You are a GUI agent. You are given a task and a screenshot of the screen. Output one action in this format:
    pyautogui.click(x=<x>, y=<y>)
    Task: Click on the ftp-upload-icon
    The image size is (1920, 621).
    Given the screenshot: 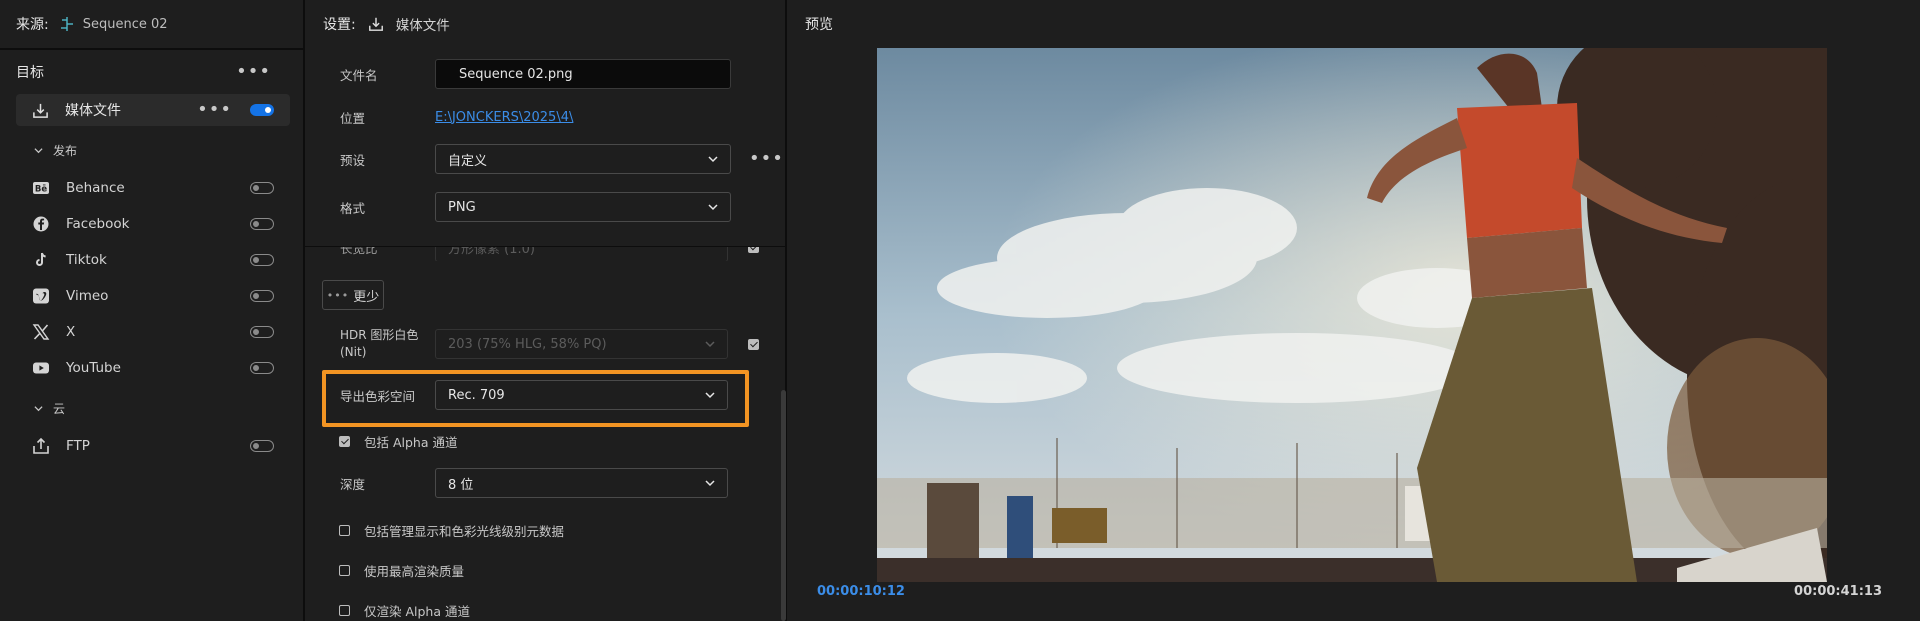 What is the action you would take?
    pyautogui.click(x=41, y=446)
    